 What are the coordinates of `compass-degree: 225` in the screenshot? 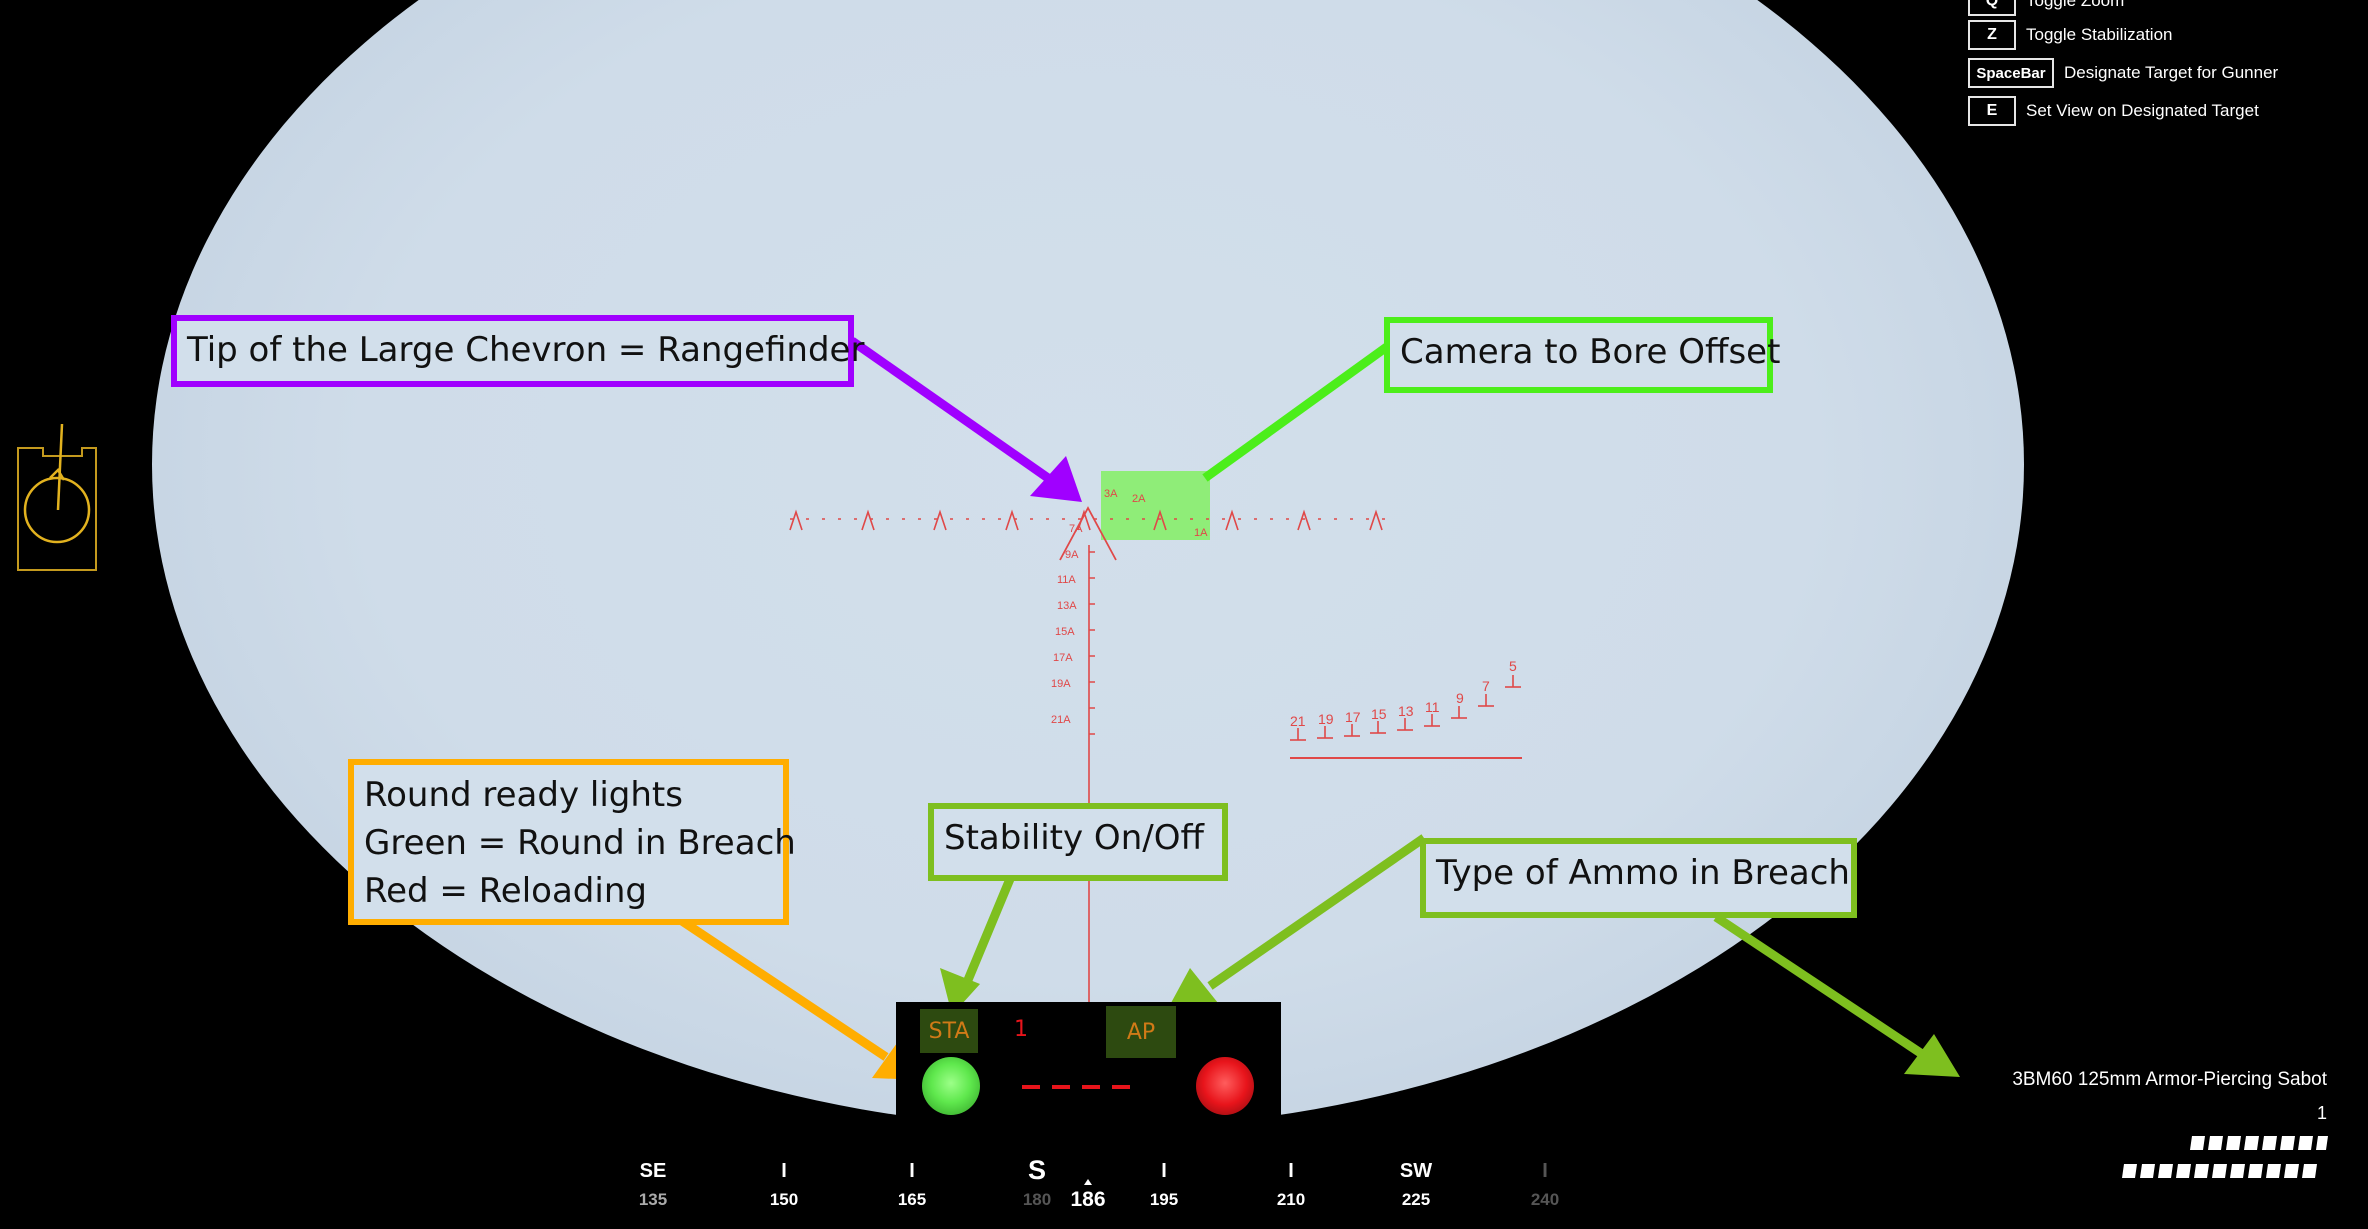 It's located at (1416, 1199).